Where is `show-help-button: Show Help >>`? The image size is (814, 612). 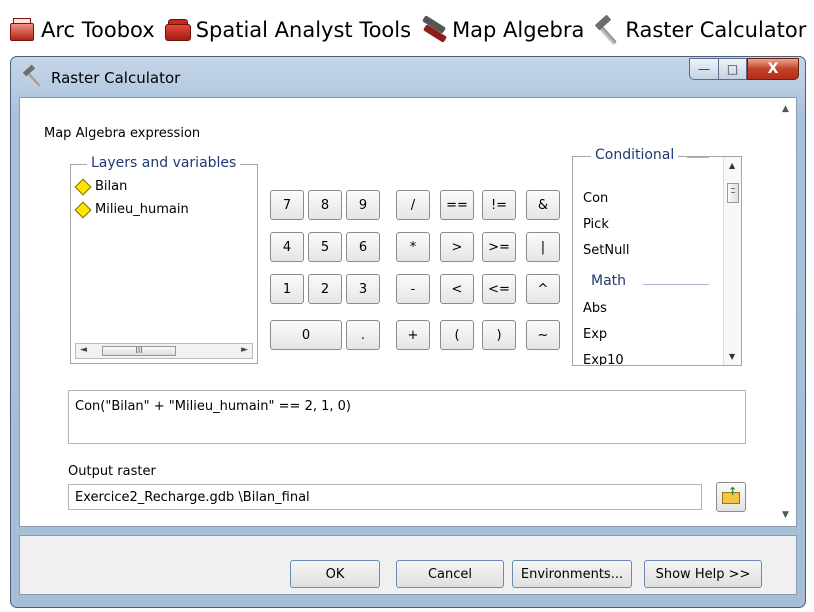 show-help-button: Show Help >> is located at coordinates (703, 574).